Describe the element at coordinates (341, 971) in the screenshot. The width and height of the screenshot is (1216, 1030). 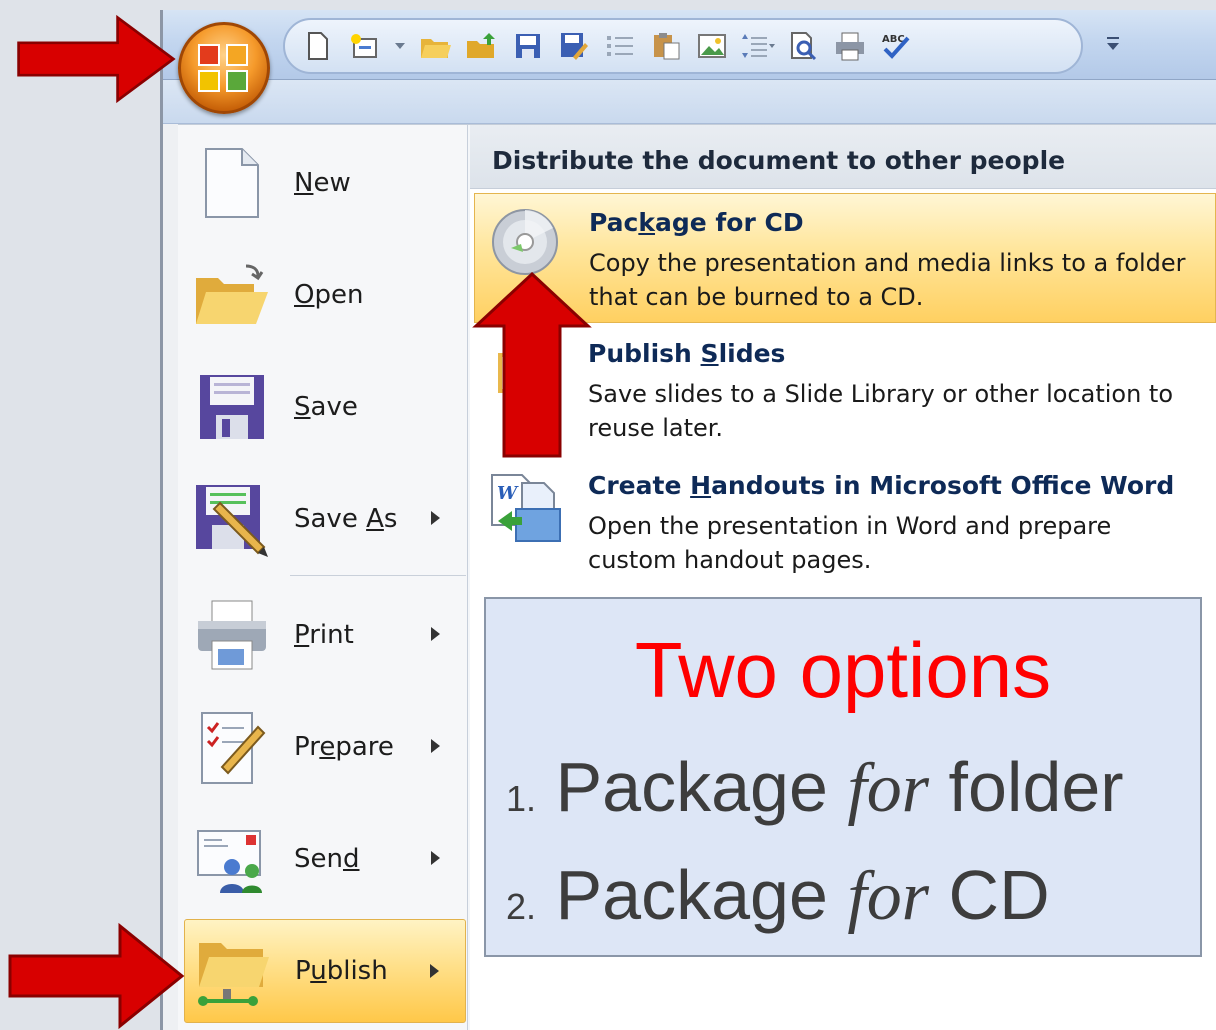
I see `menu-item-label: Publish` at that location.